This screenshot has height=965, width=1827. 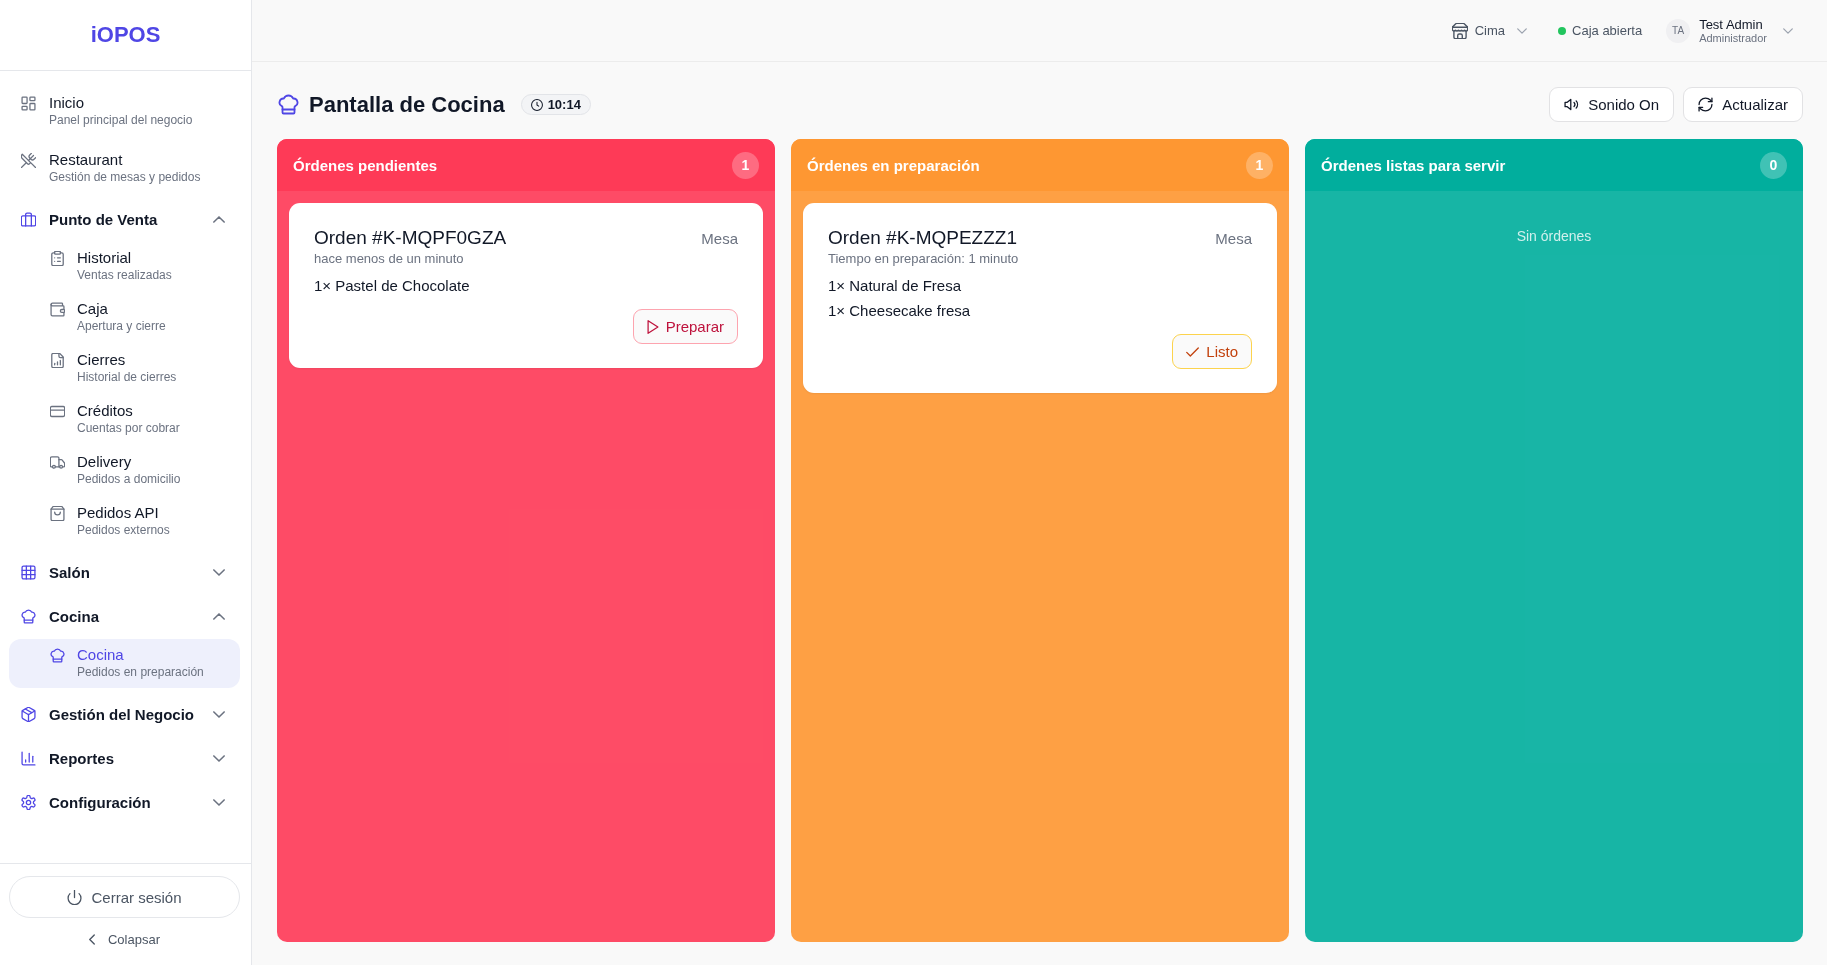 I want to click on store-selector: Cima, so click(x=1489, y=30).